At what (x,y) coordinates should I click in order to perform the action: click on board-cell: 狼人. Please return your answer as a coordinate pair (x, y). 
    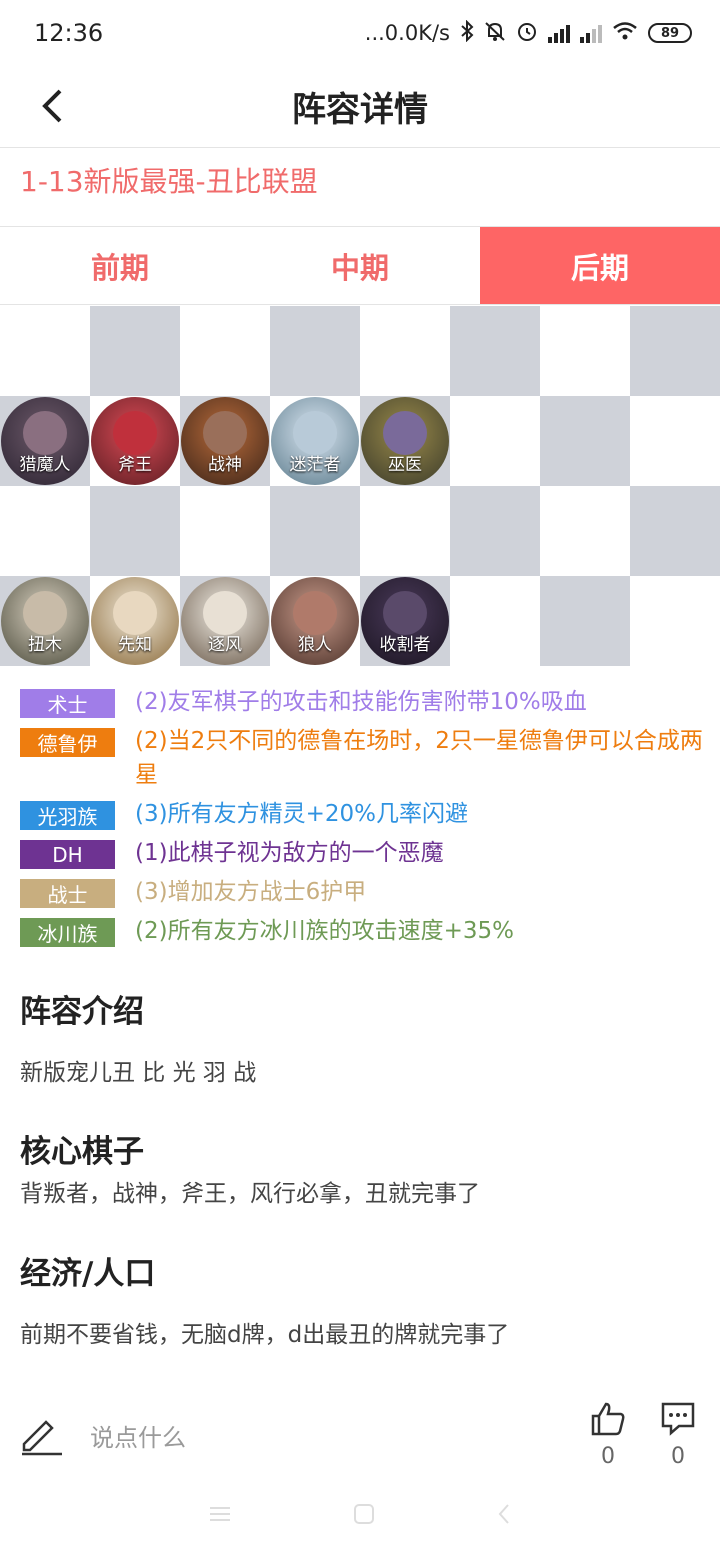
    Looking at the image, I should click on (315, 621).